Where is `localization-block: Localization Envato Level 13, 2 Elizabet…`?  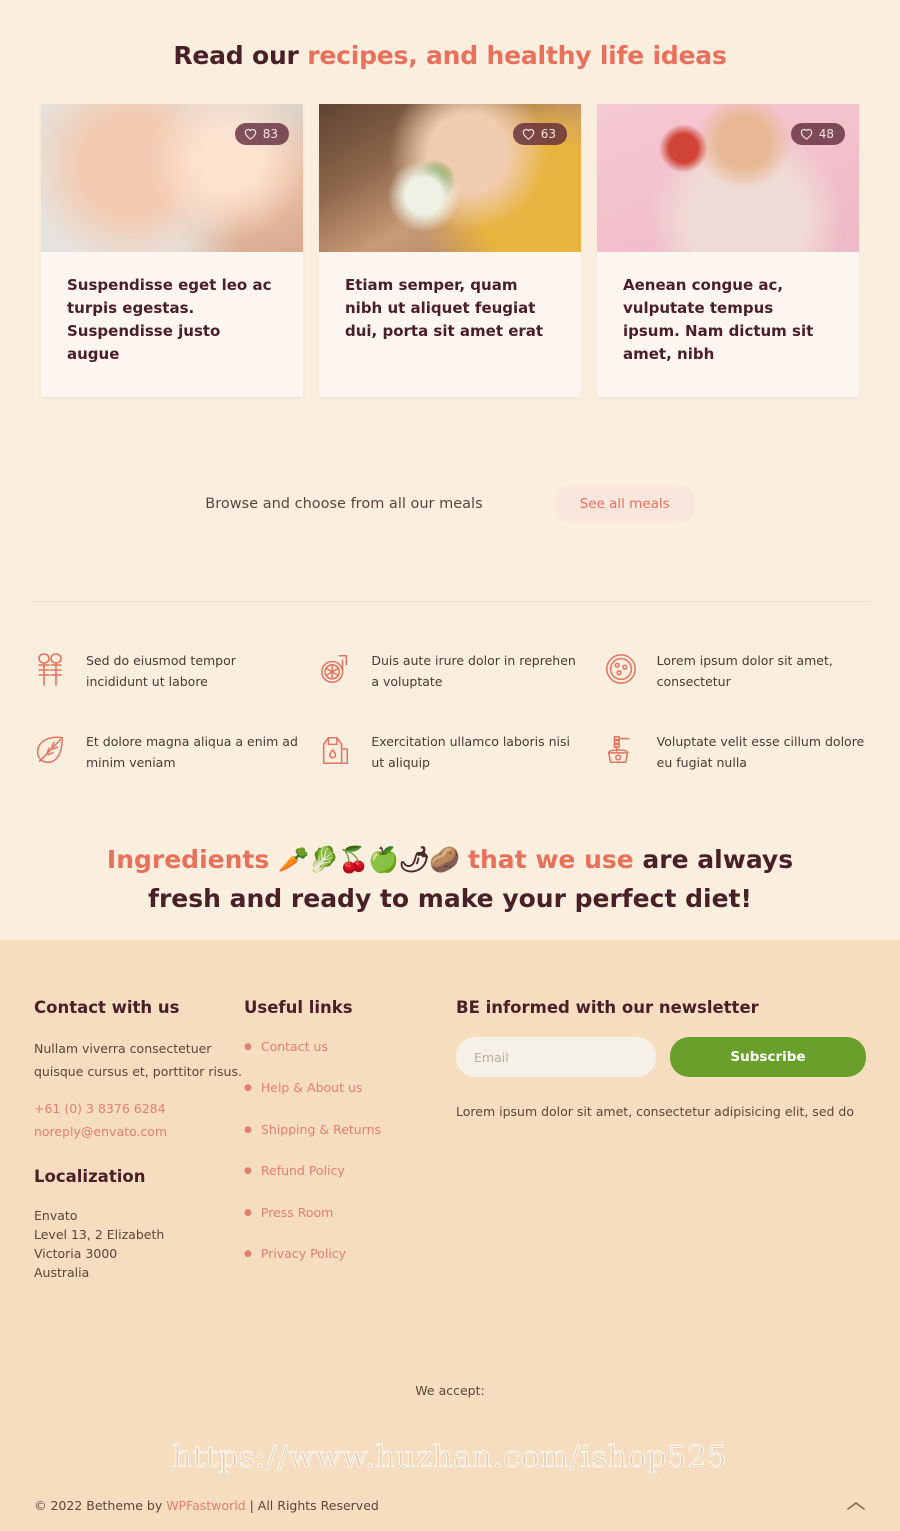
localization-block: Localization Envato Level 13, 2 Elizabet… is located at coordinates (139, 1224).